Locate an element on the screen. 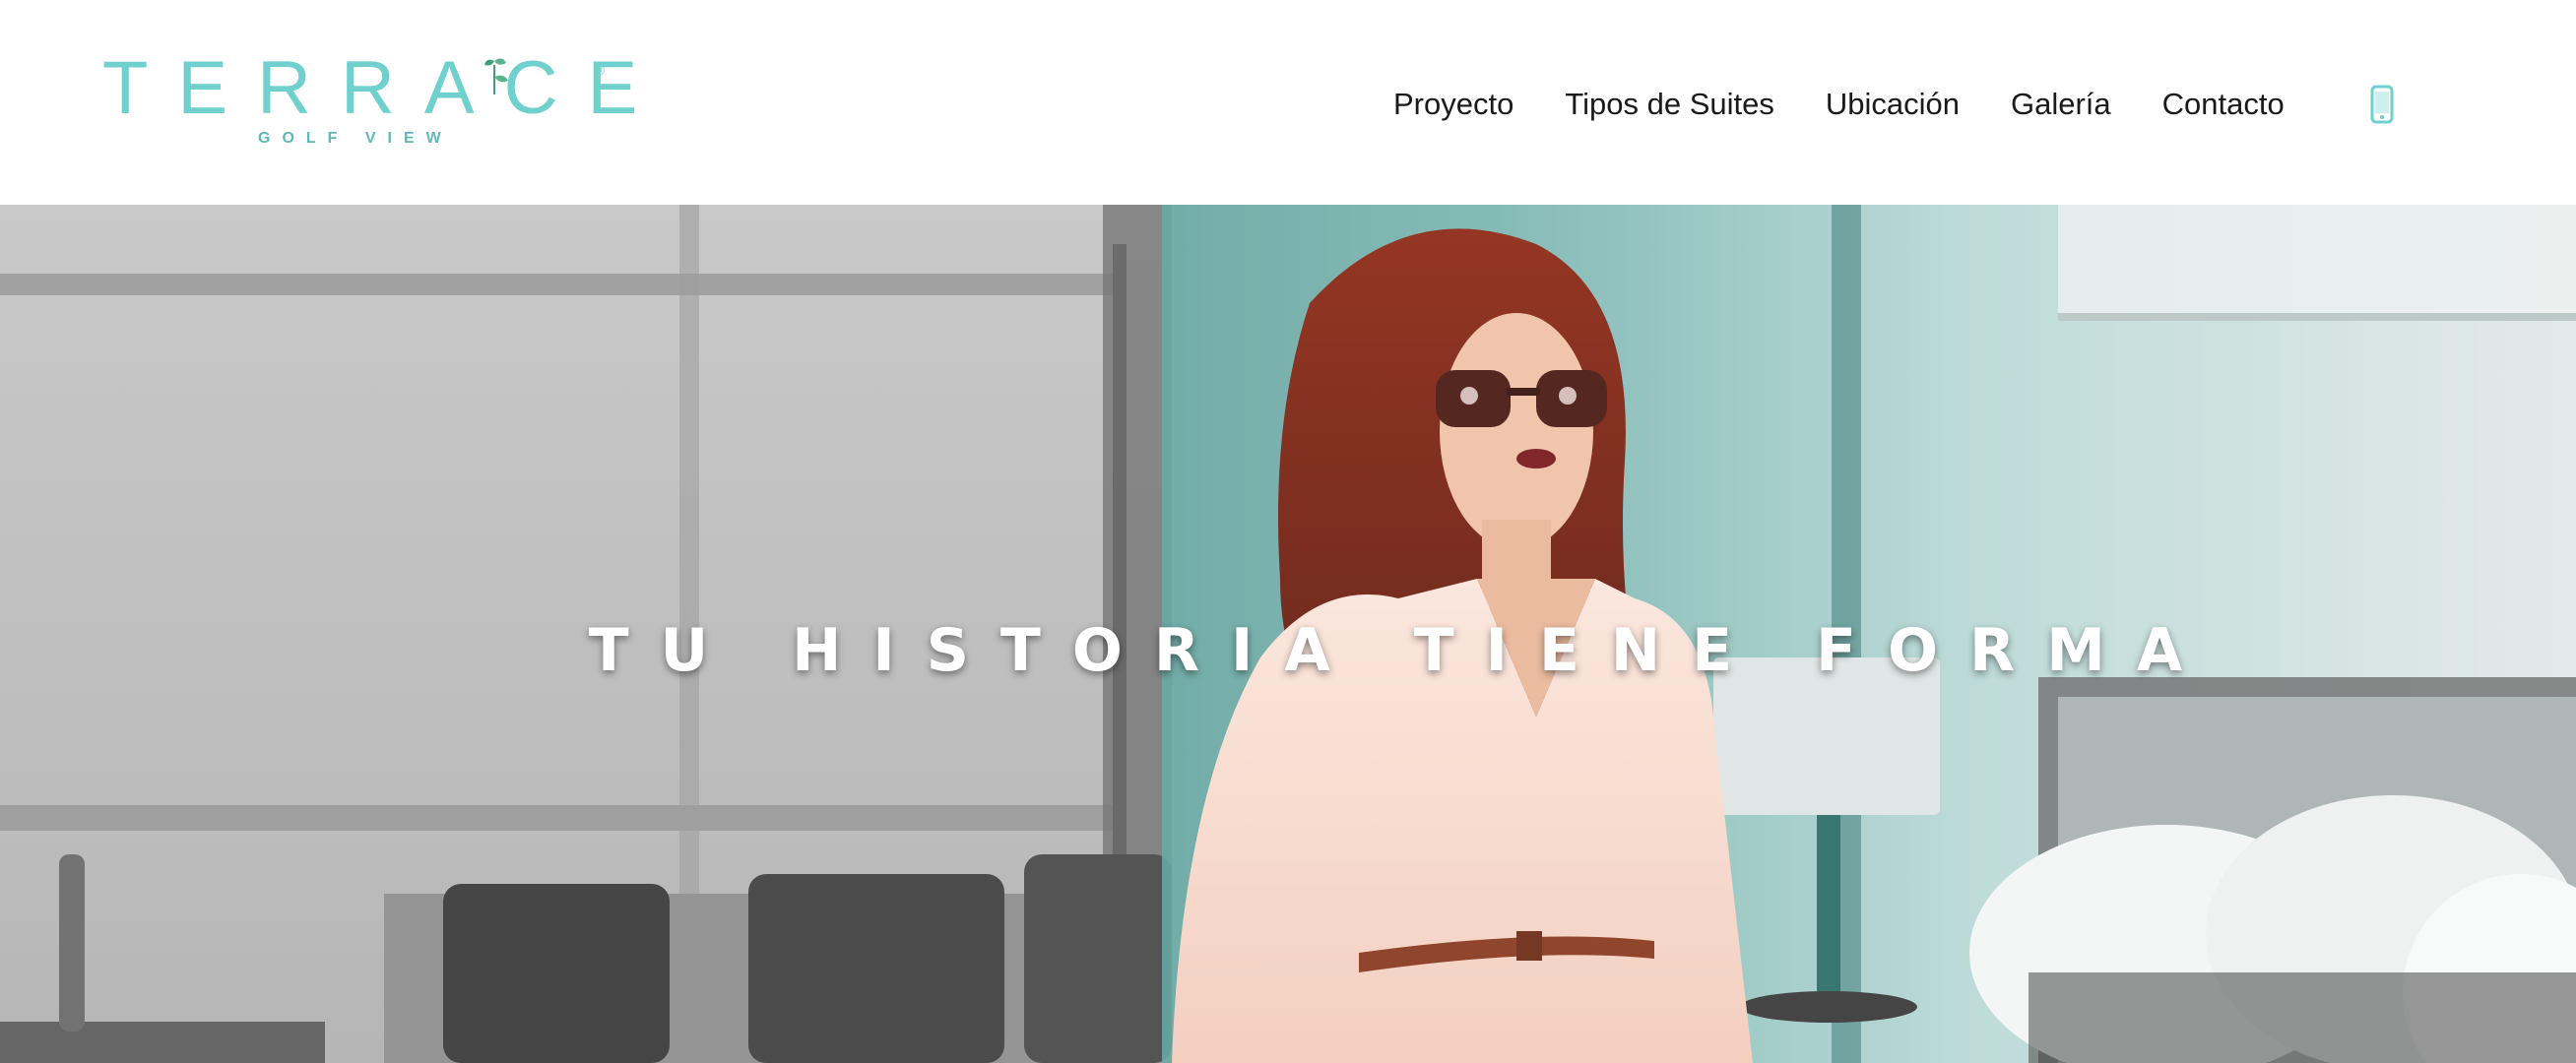  nav-item-galeria: Galería is located at coordinates (2061, 104).